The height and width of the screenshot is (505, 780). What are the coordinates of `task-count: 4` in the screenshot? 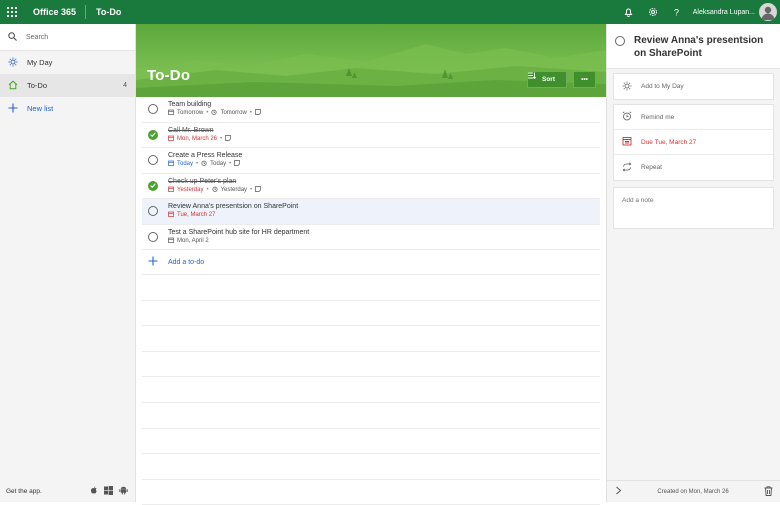 It's located at (125, 85).